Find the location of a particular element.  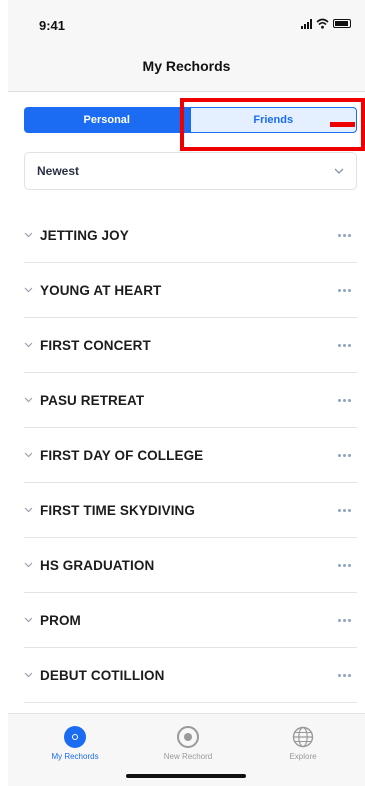

list-item-label: JETTING JOY is located at coordinates (84, 235).